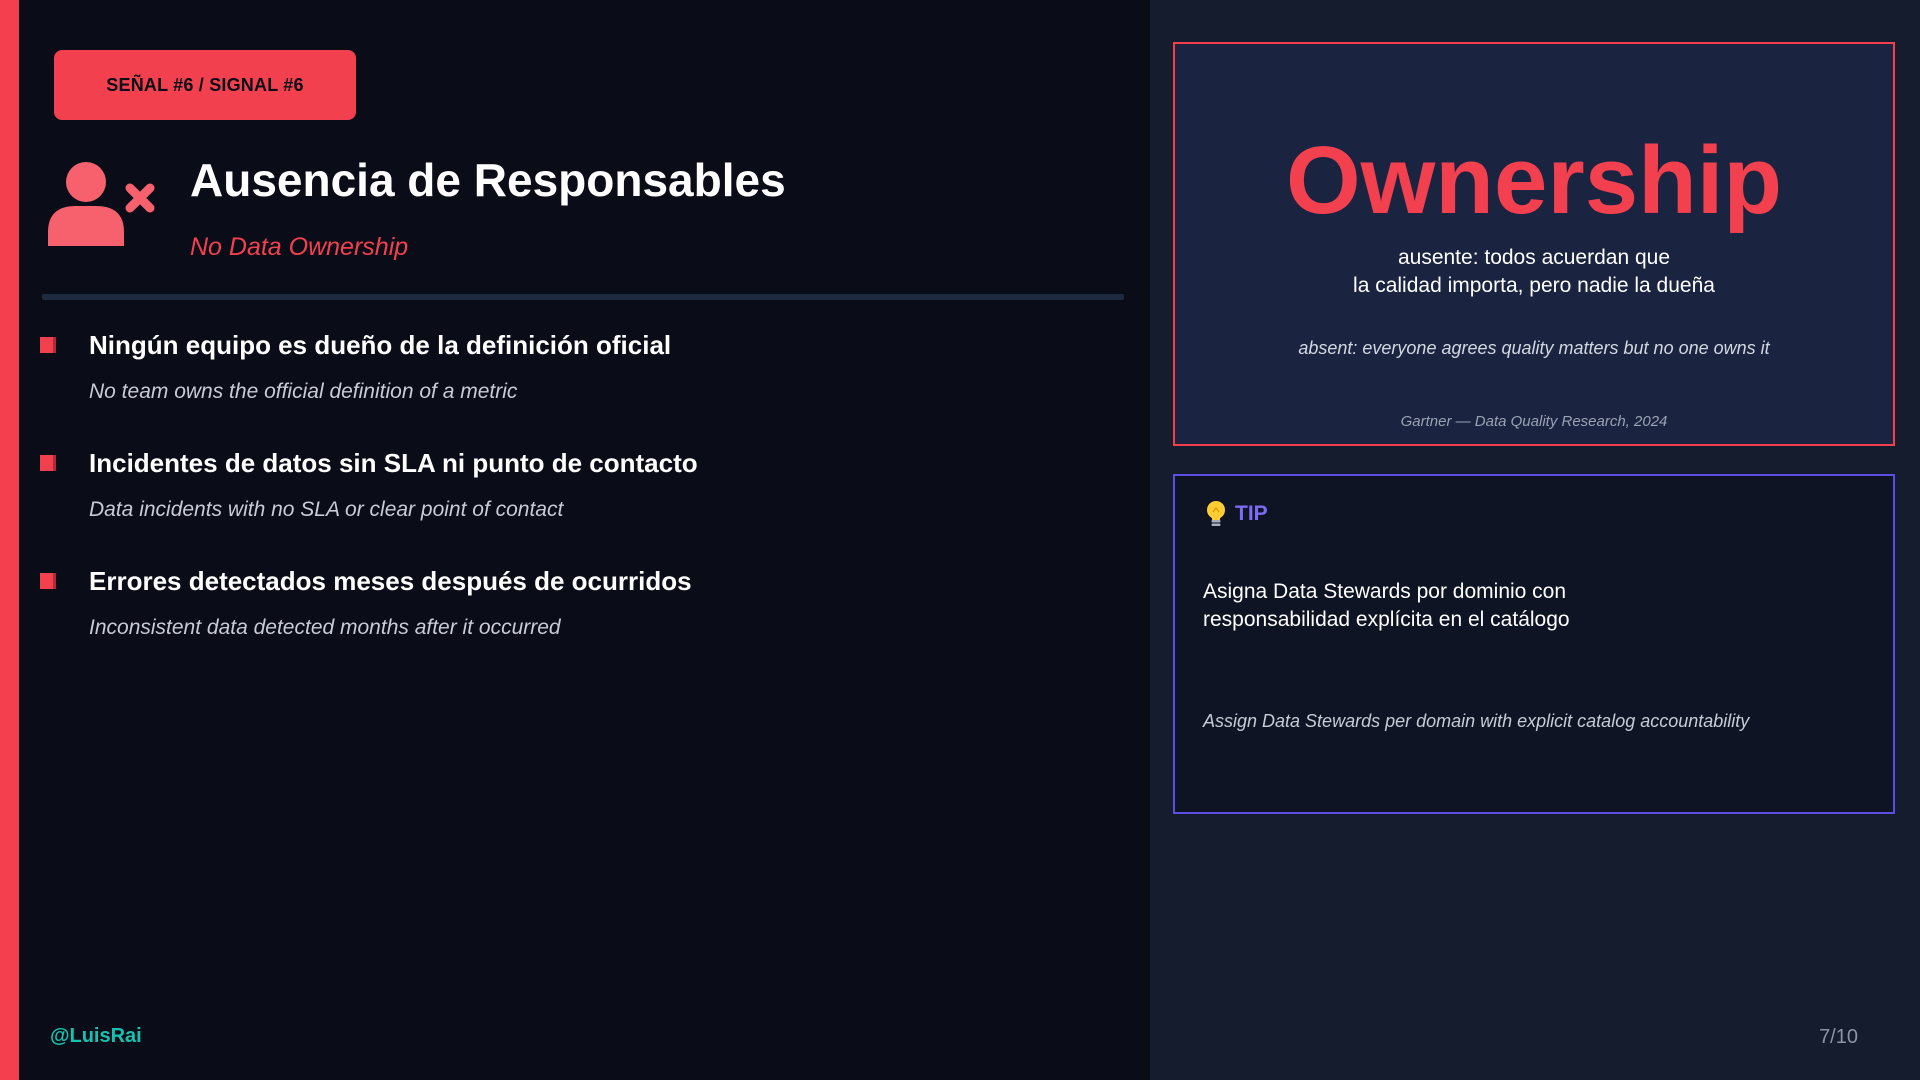  Describe the element at coordinates (101, 204) in the screenshot. I see `user-x-icon` at that location.